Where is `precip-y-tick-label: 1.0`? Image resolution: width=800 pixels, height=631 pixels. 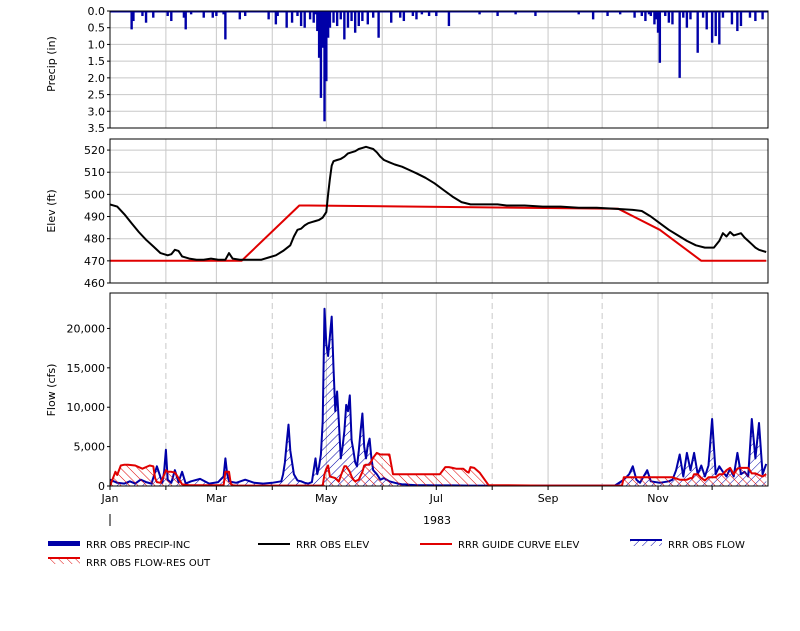
precip-y-tick-label: 1.0 is located at coordinates (97, 44).